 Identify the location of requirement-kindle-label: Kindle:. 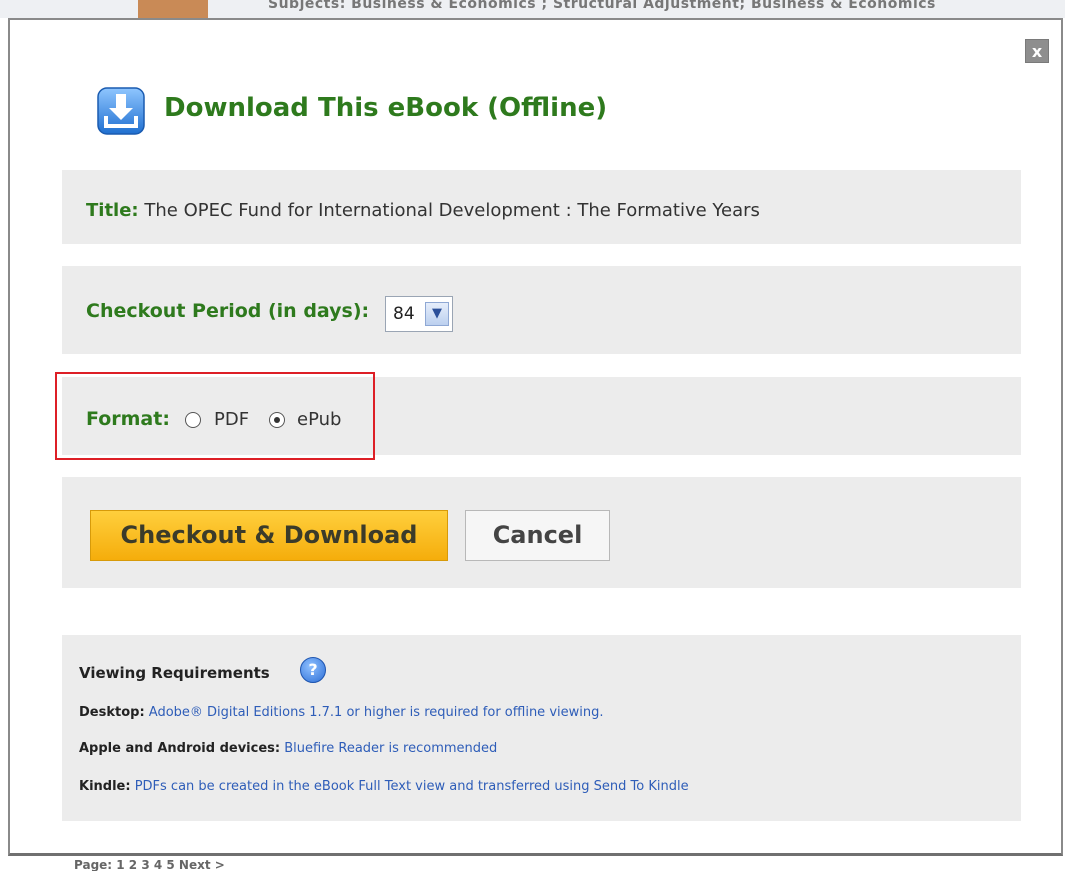
(105, 786).